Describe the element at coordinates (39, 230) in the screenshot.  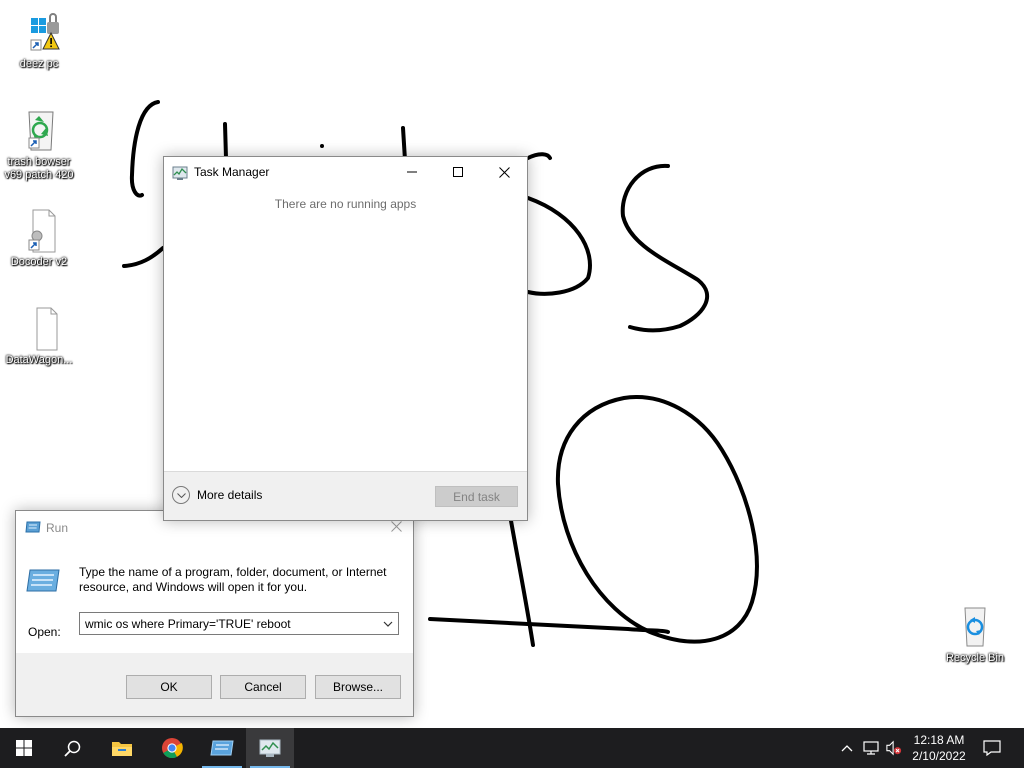
I see `document-shortcut-icon` at that location.